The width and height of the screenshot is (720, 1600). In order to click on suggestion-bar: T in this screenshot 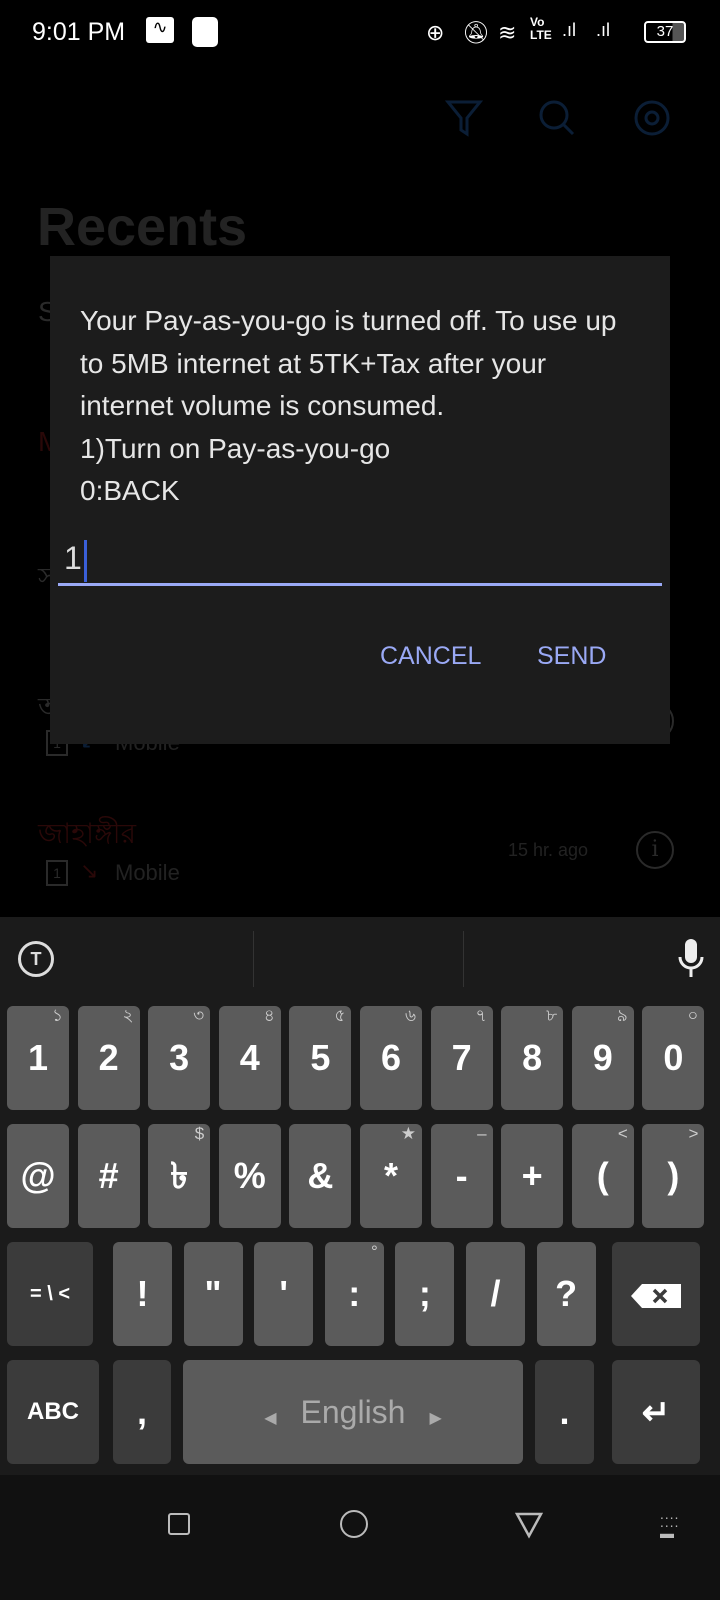, I will do `click(360, 958)`.